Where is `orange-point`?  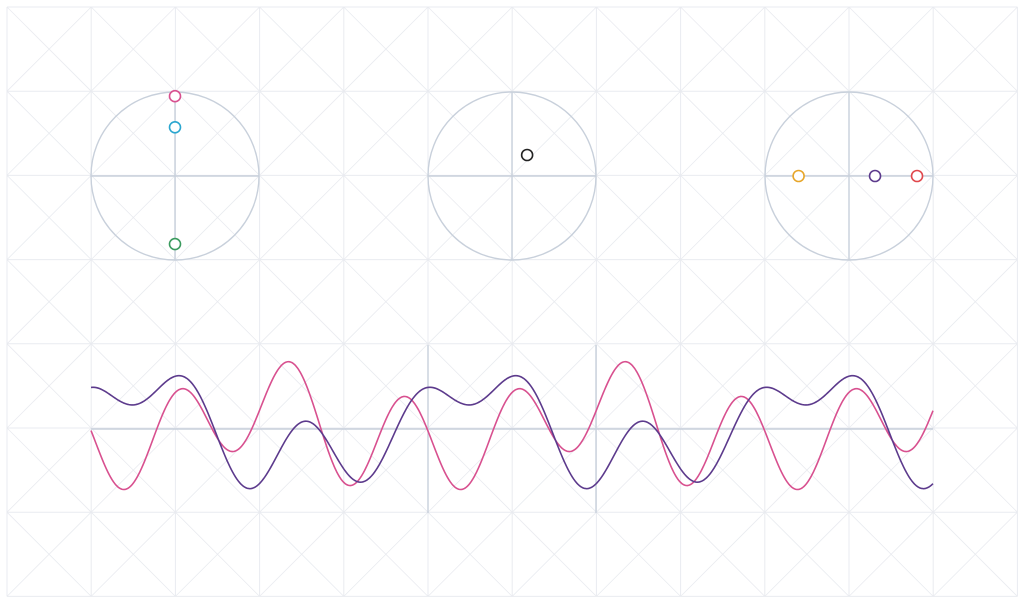 orange-point is located at coordinates (798, 176).